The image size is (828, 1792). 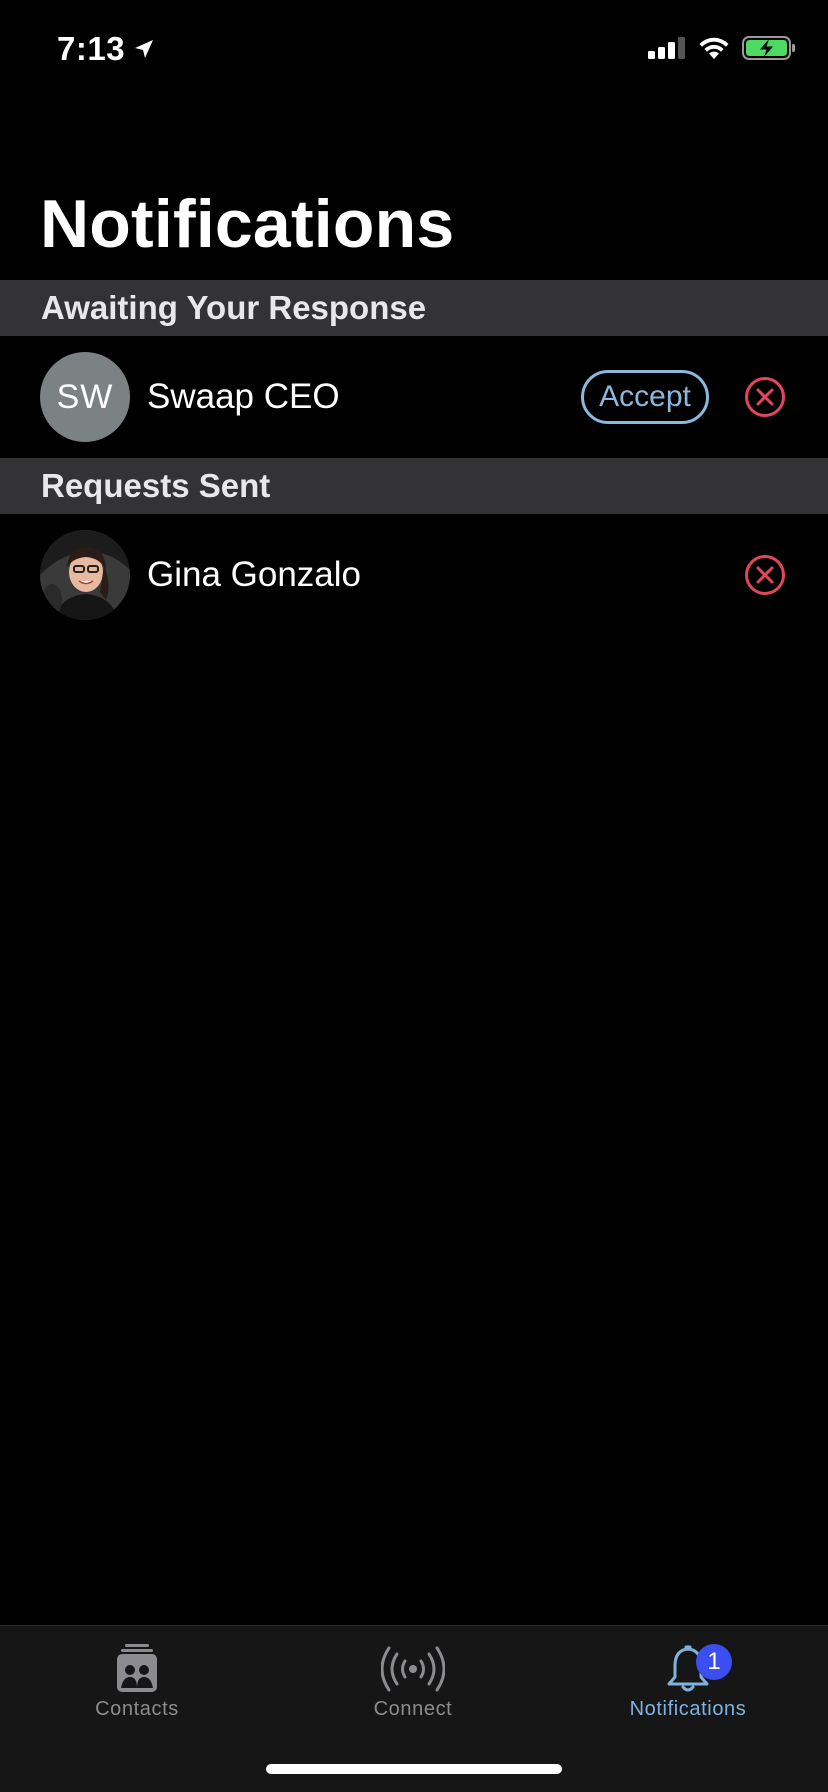 What do you see at coordinates (414, 1769) in the screenshot?
I see `home-indicator` at bounding box center [414, 1769].